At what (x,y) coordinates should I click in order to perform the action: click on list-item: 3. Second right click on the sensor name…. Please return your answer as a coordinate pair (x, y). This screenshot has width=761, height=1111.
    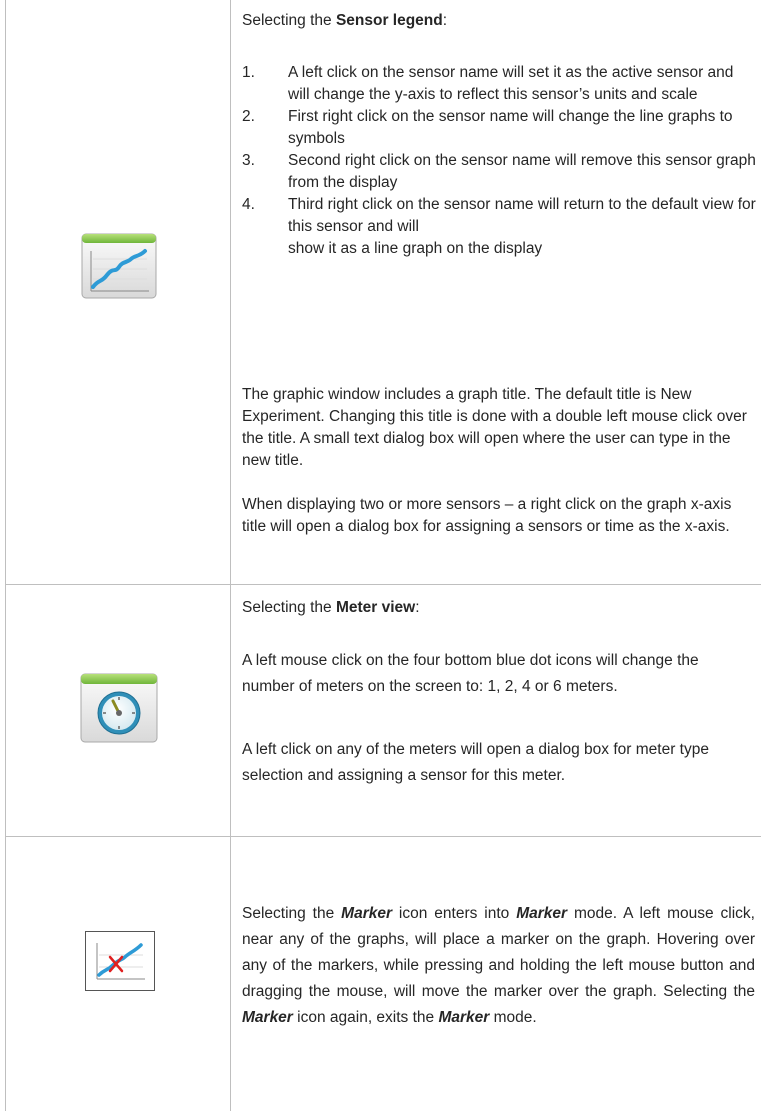
    Looking at the image, I should click on (499, 172).